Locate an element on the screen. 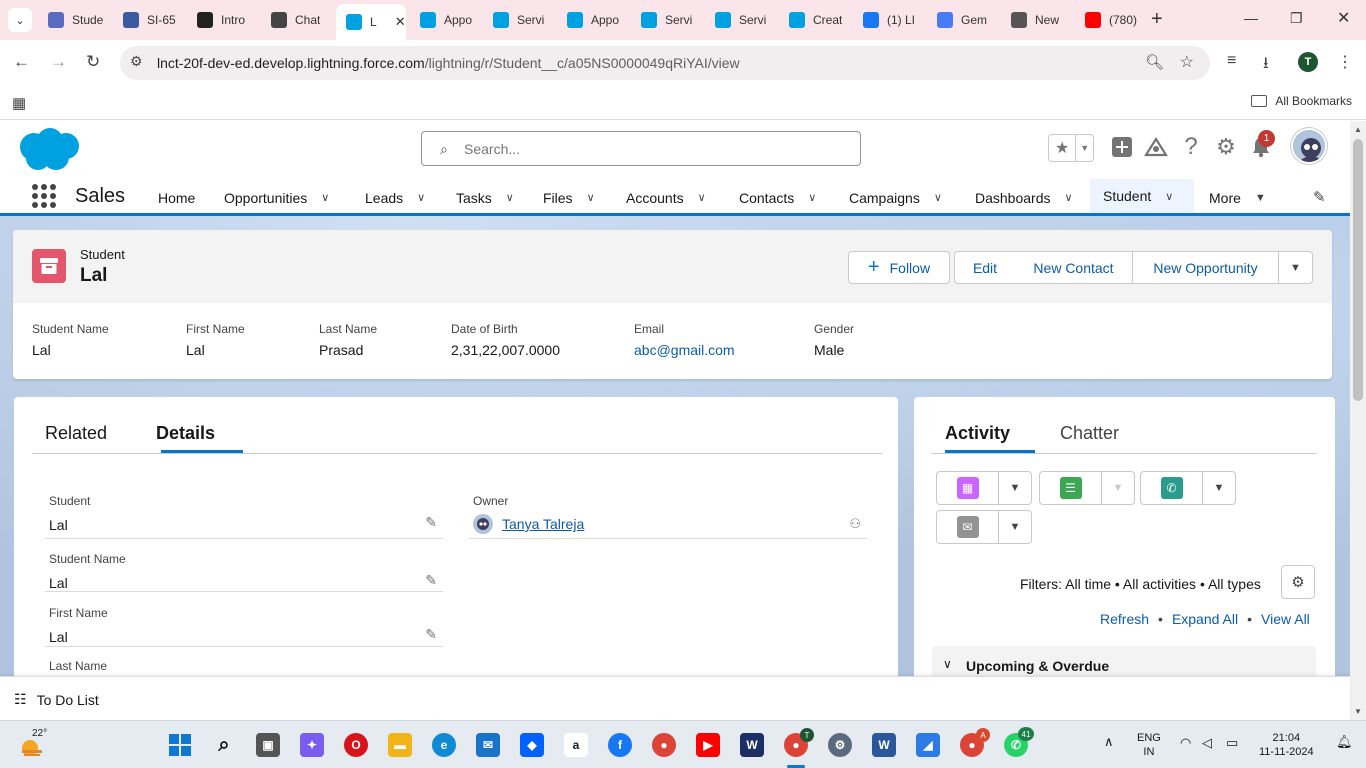  user-avatar is located at coordinates (1309, 146).